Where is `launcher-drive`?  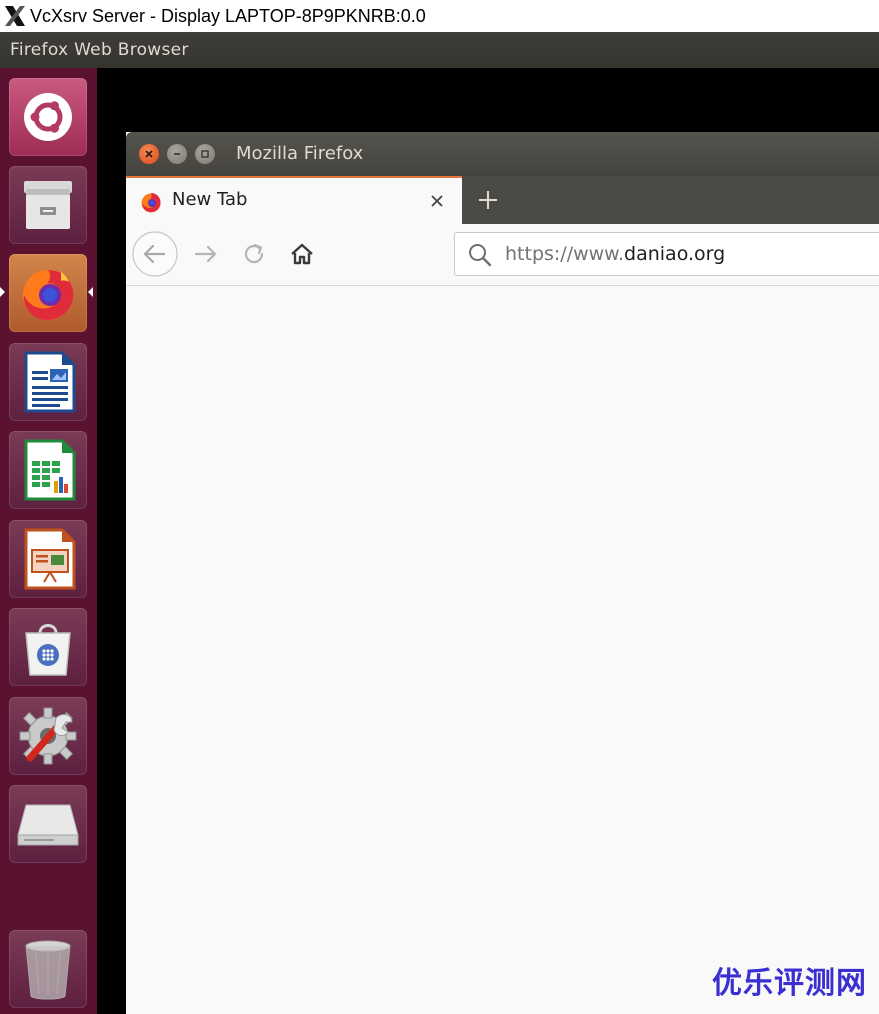
launcher-drive is located at coordinates (48, 824).